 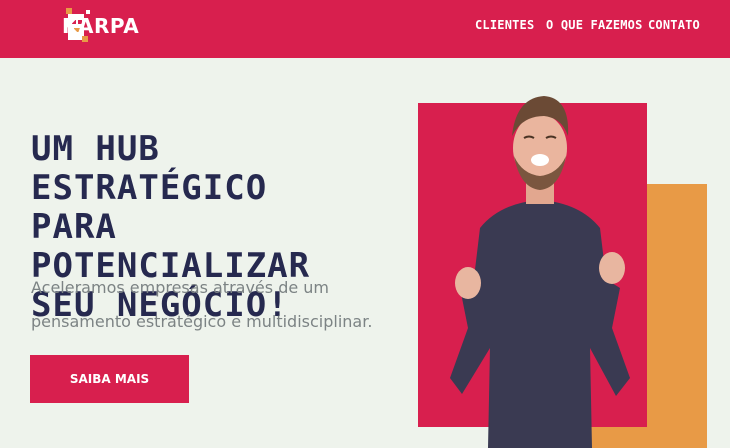 I want to click on subtext-line: Aceleramos empresas através de um, so click(x=180, y=287).